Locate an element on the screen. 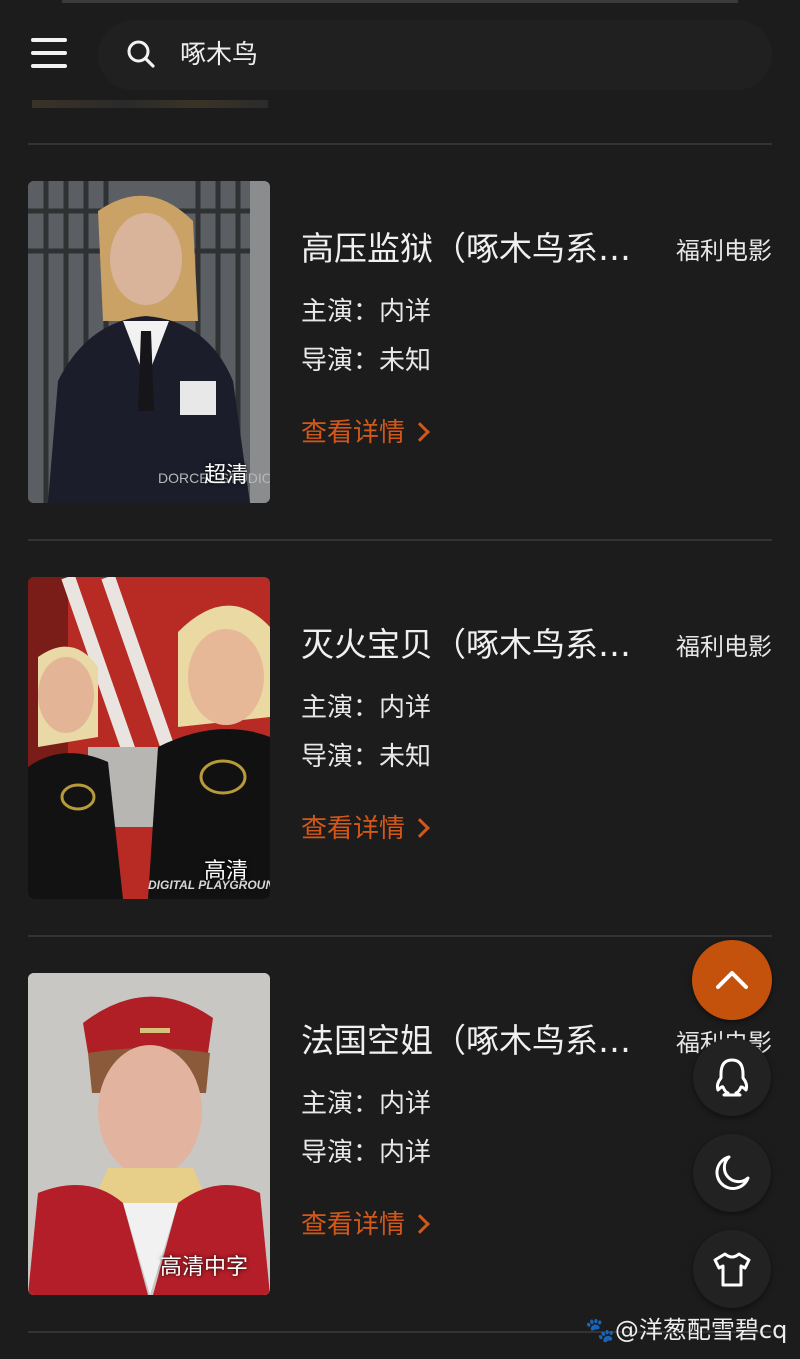 This screenshot has height=1359, width=800. thumbnail-image-prison-officer: DORCEL STUDIO is located at coordinates (149, 342).